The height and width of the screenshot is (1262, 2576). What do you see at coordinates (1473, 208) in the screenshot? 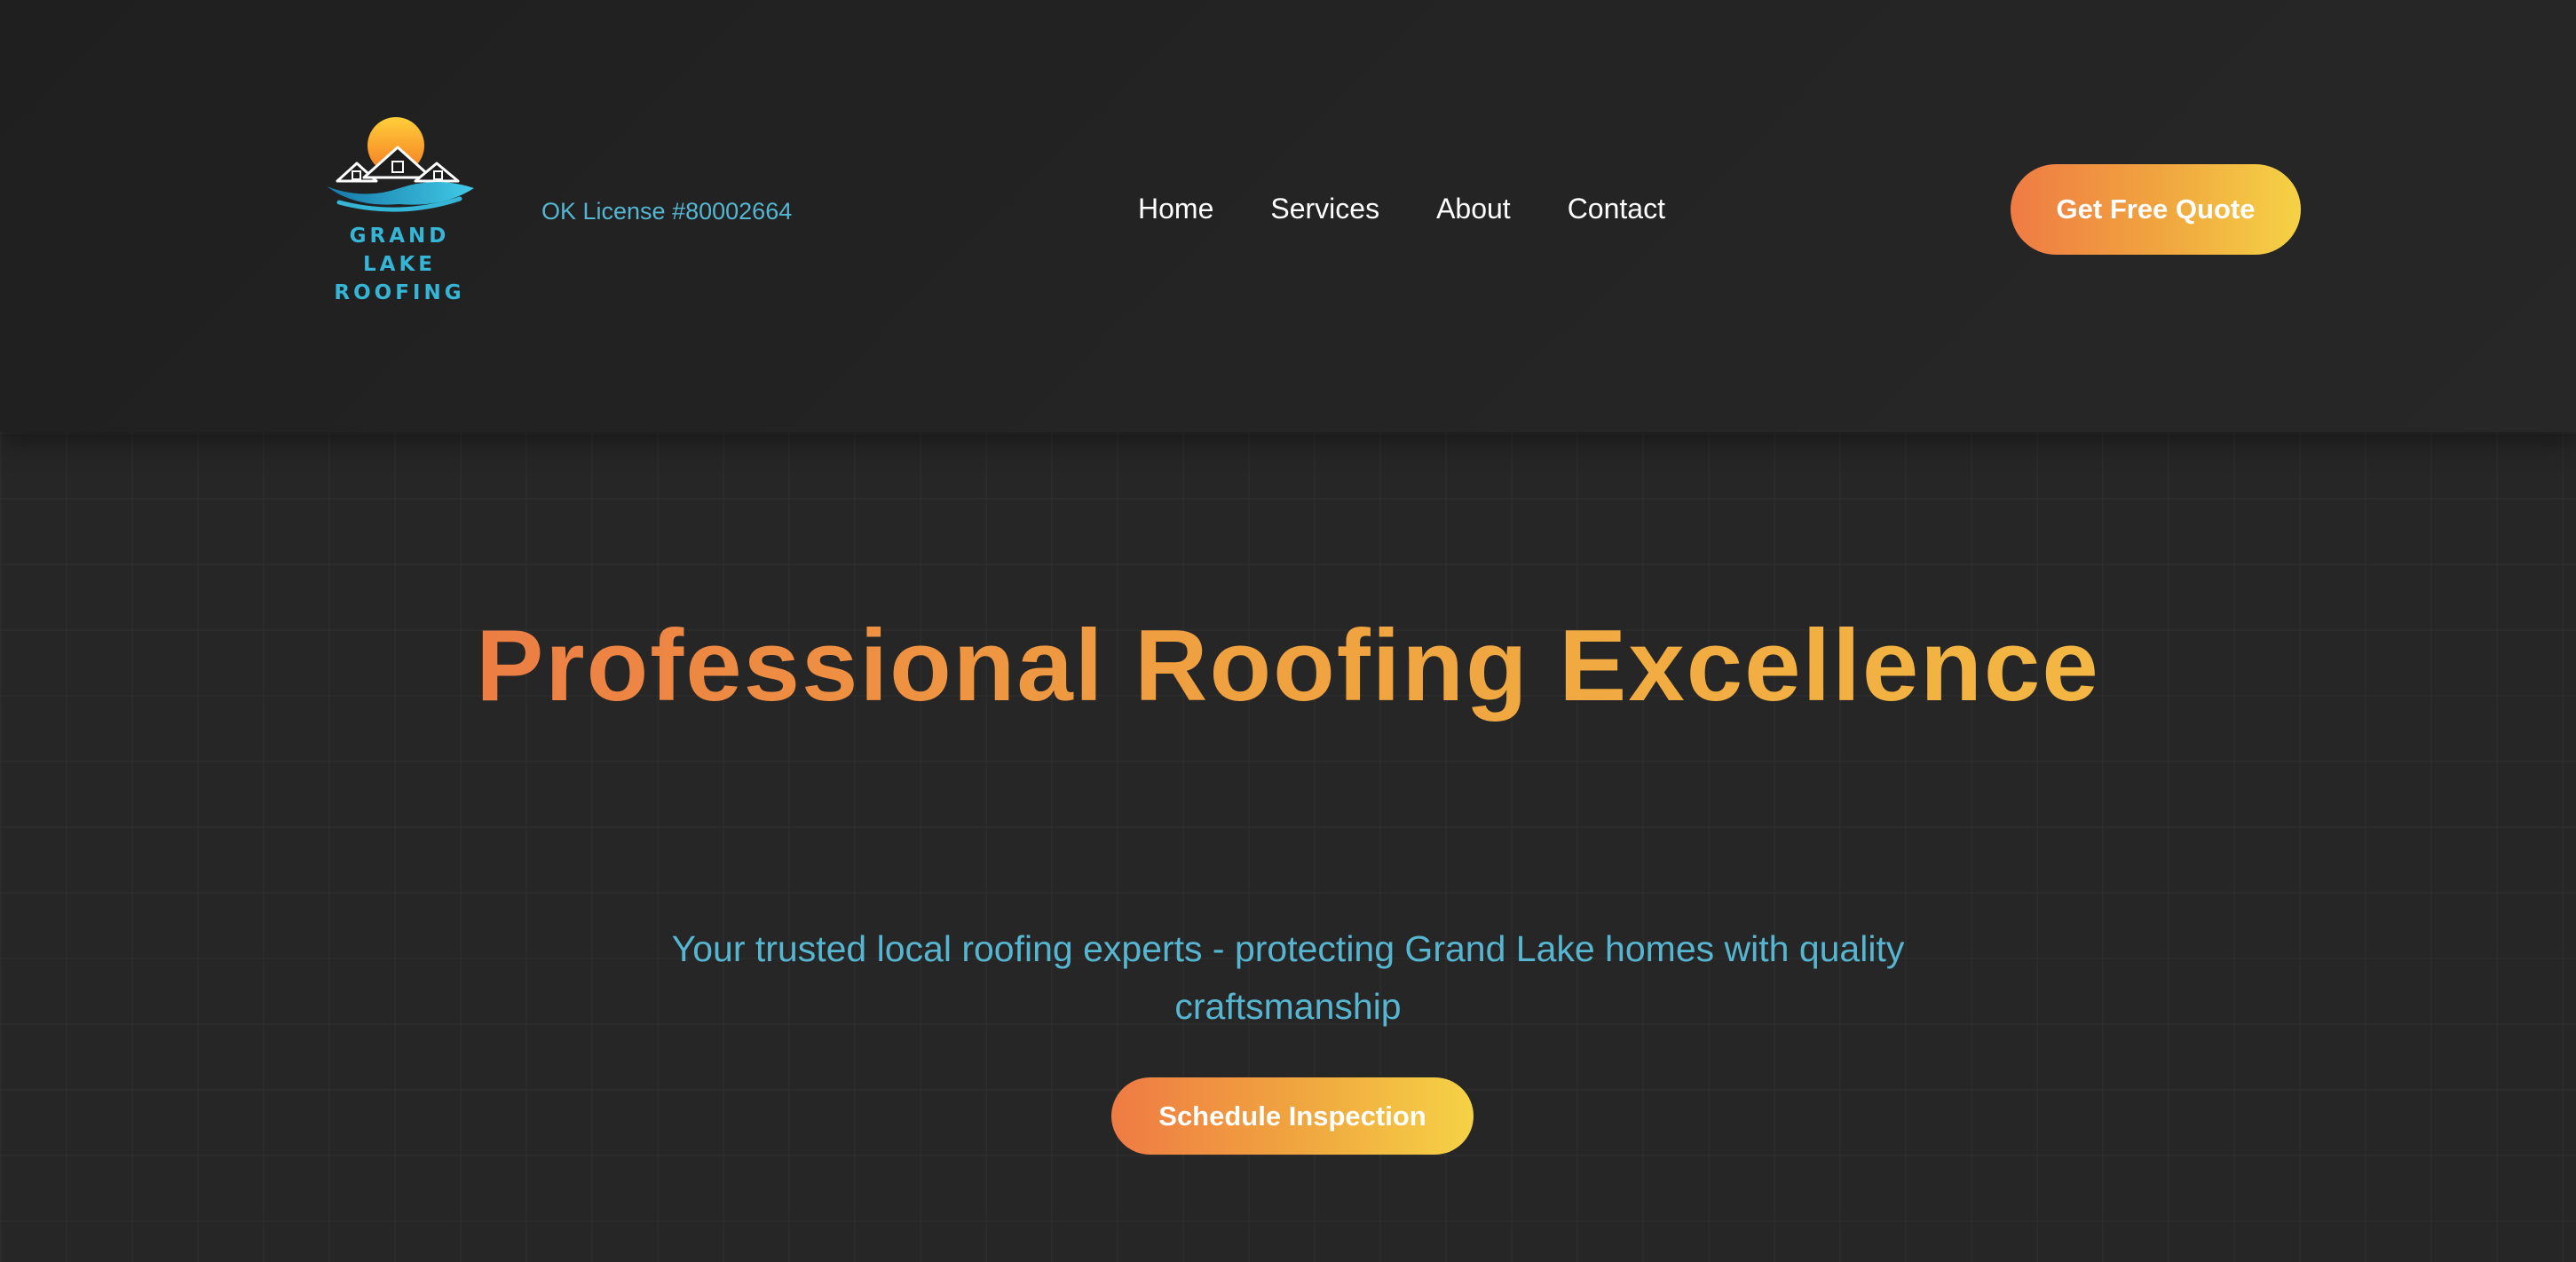
I see `nav-about-link: About` at bounding box center [1473, 208].